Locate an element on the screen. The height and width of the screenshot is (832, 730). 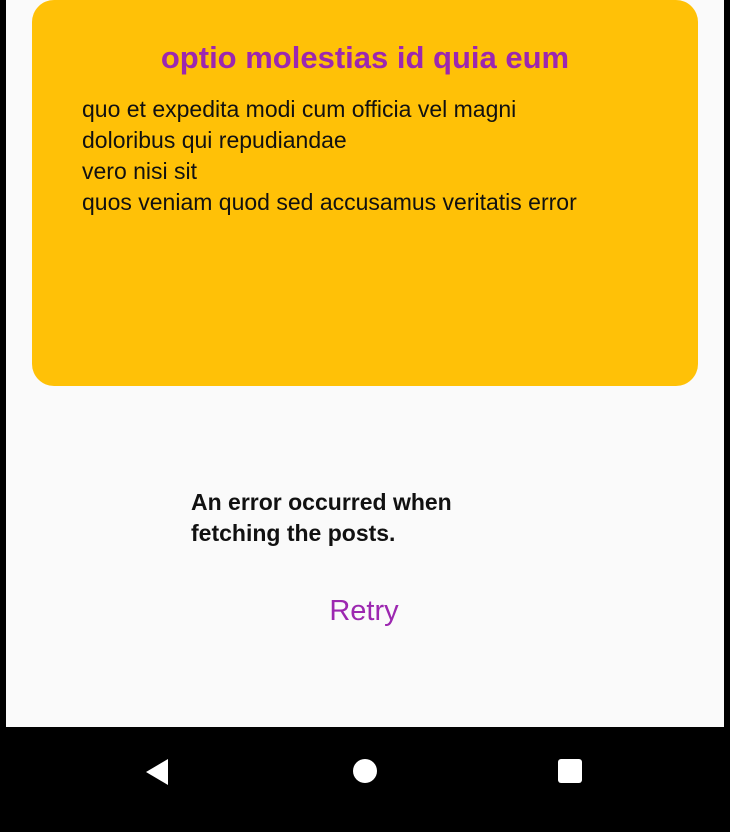
back-icon is located at coordinates (158, 772).